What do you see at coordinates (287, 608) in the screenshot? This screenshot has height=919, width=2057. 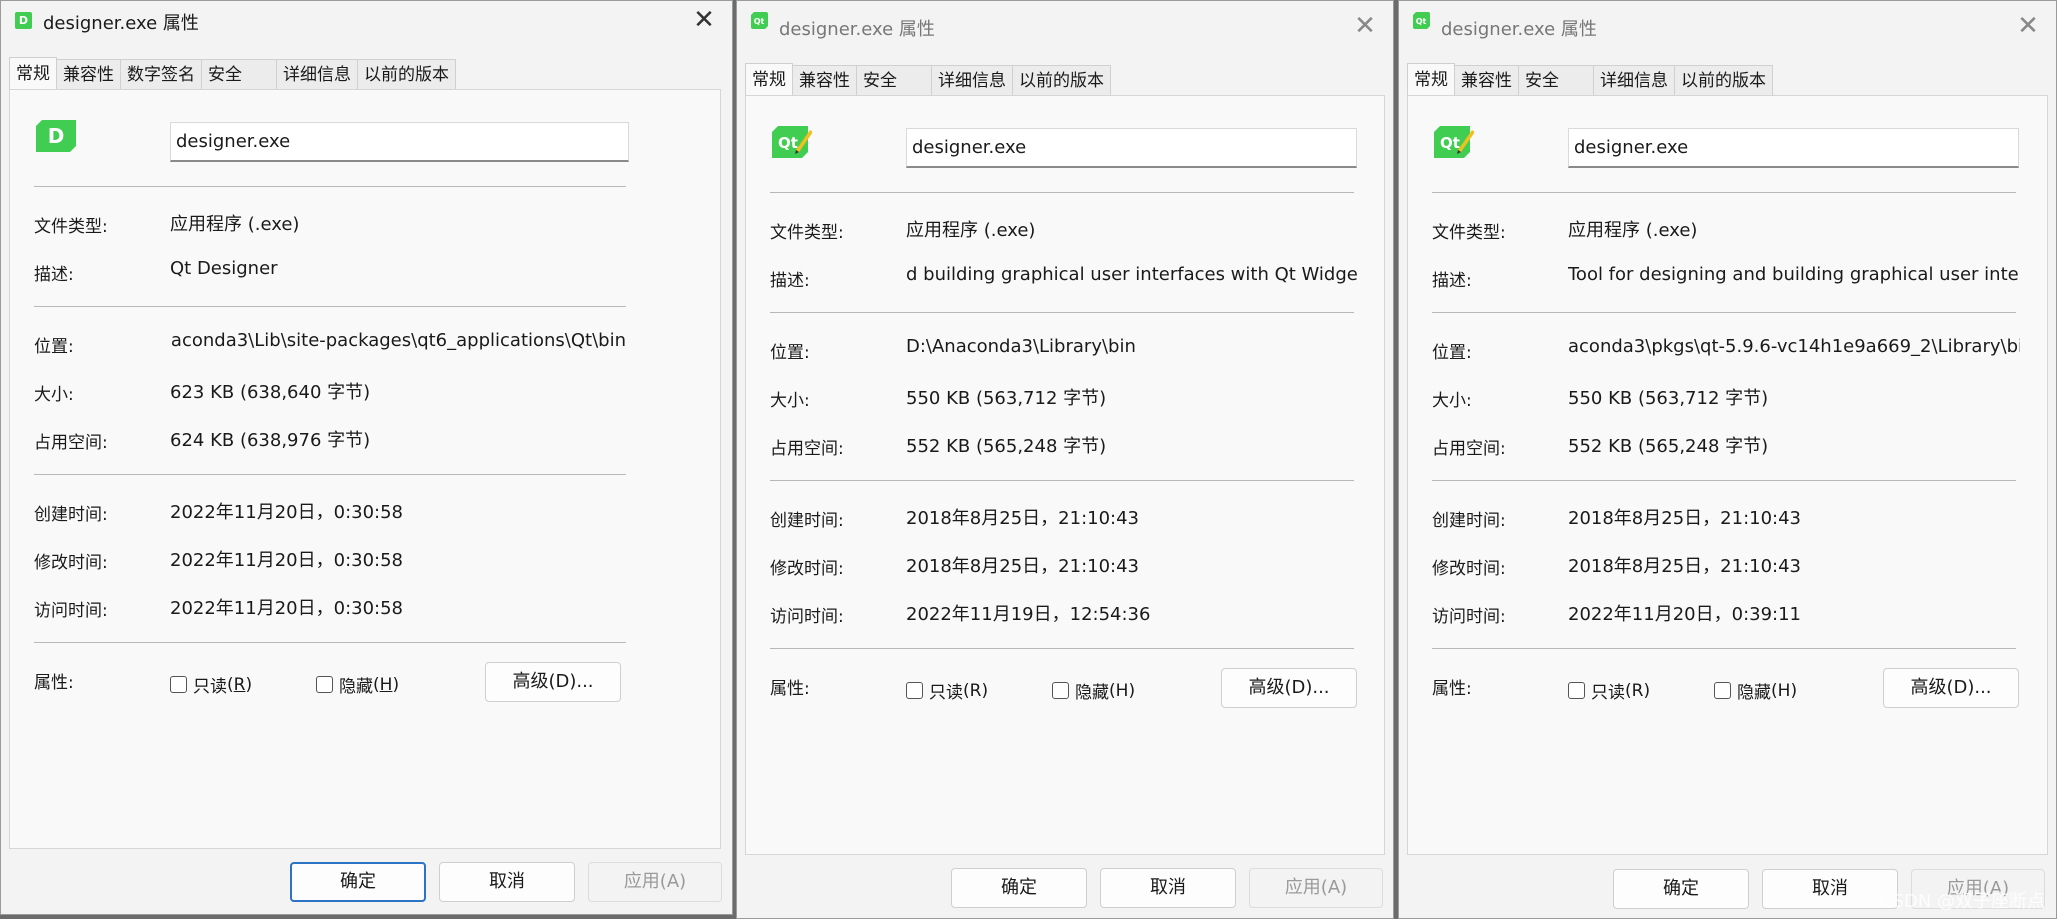 I see `accessed-value: 2022年11月20日，0:30:58` at bounding box center [287, 608].